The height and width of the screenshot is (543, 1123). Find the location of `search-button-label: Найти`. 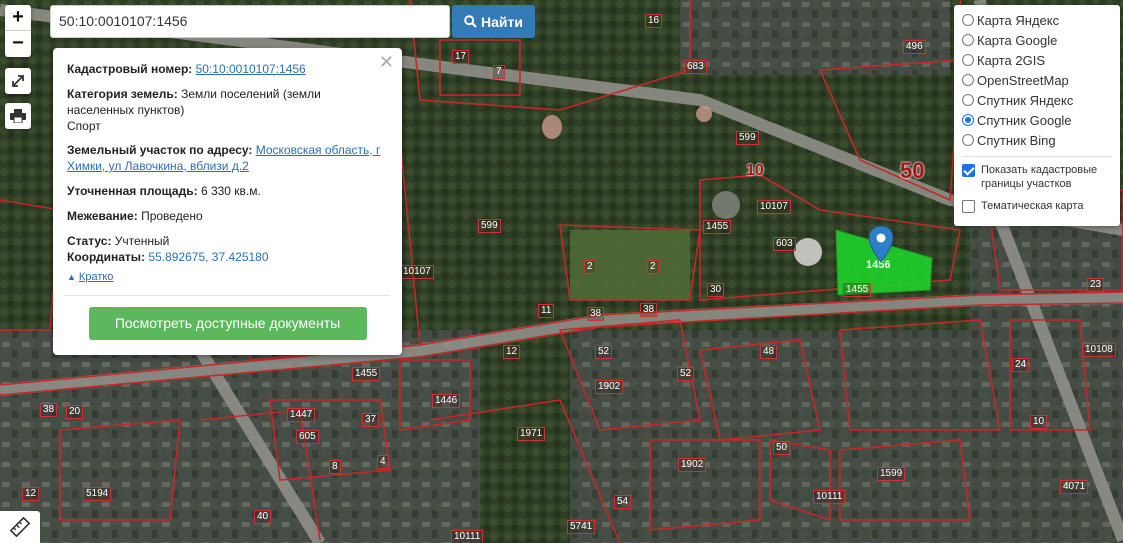

search-button-label: Найти is located at coordinates (502, 21).